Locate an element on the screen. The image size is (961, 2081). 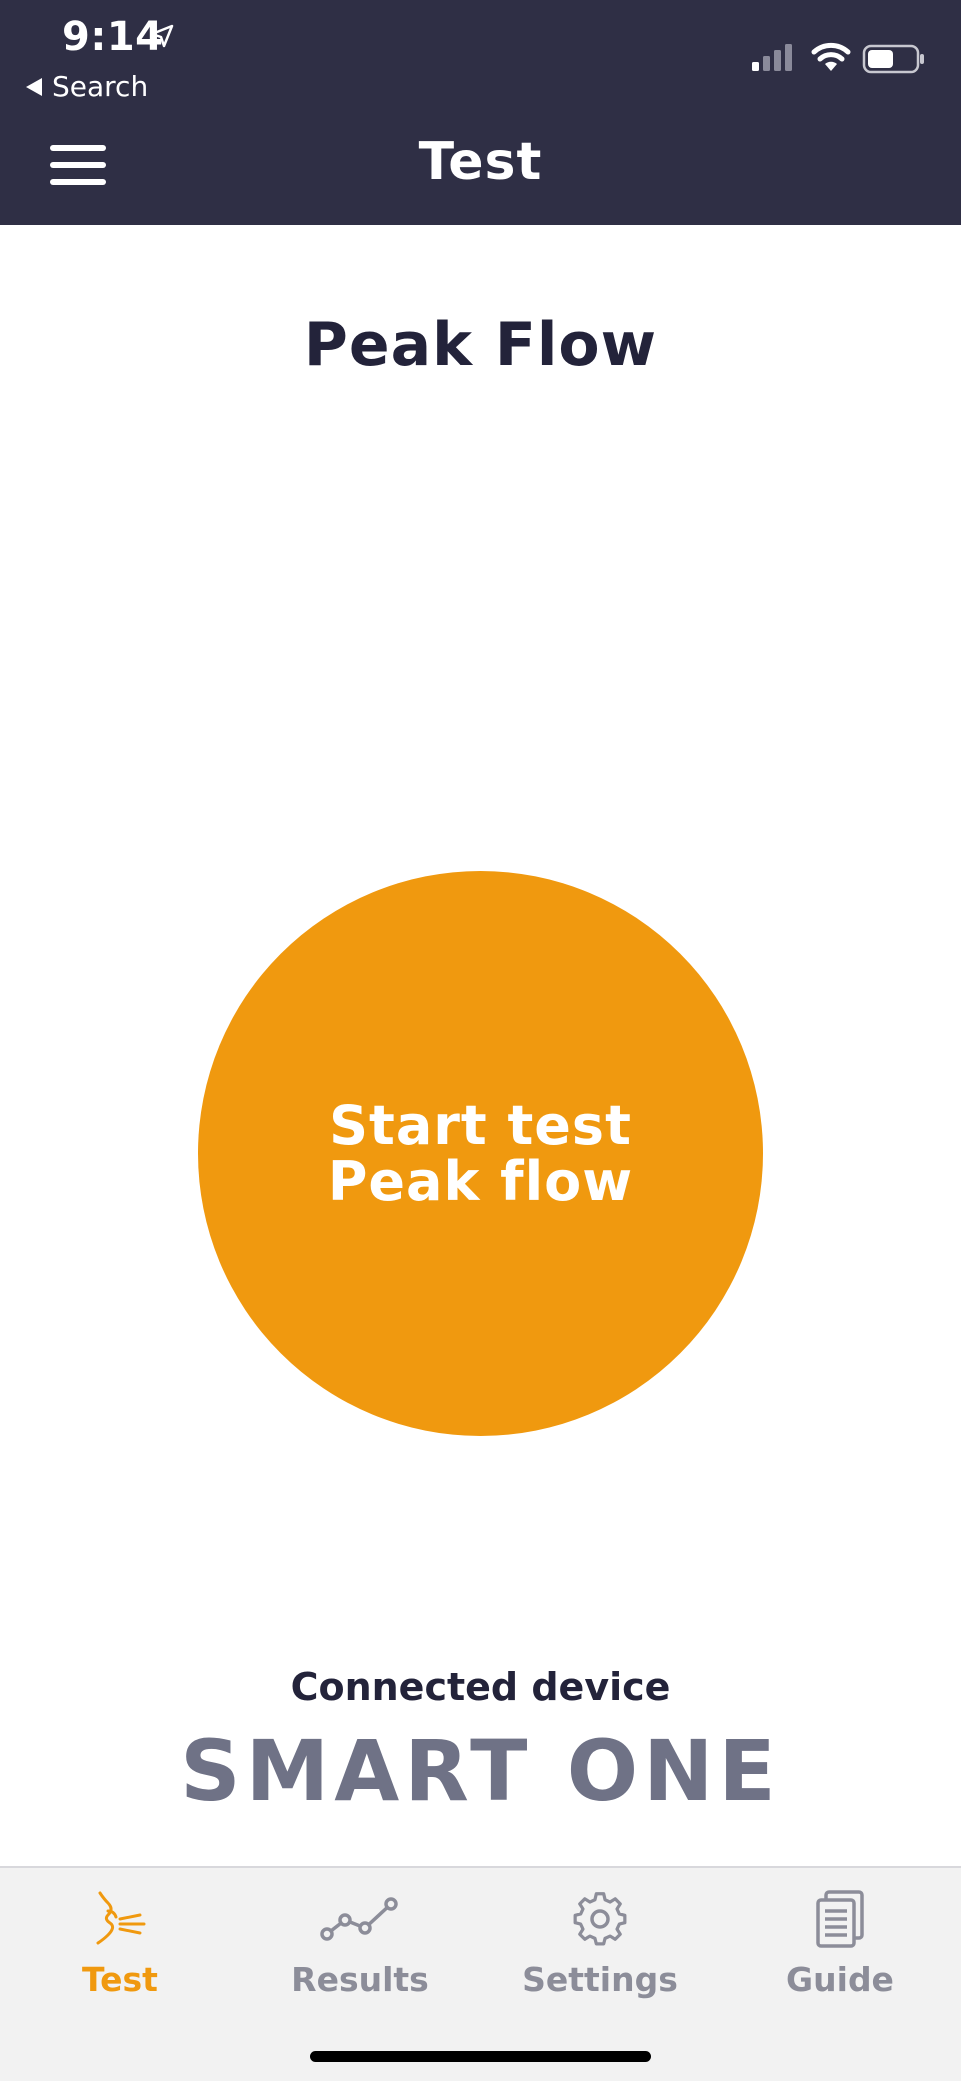
tab-settings: Settings is located at coordinates (600, 1943).